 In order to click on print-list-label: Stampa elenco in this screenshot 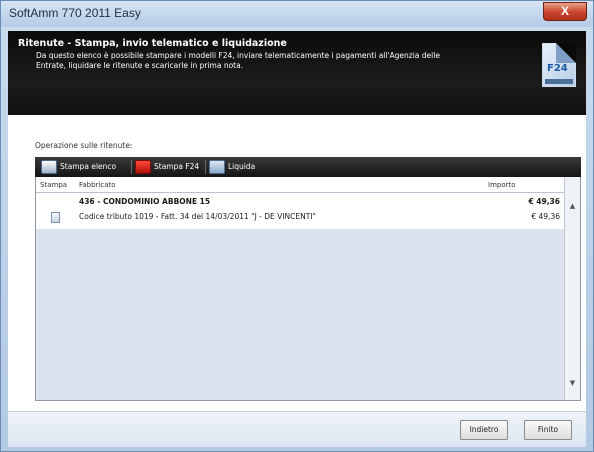, I will do `click(88, 166)`.